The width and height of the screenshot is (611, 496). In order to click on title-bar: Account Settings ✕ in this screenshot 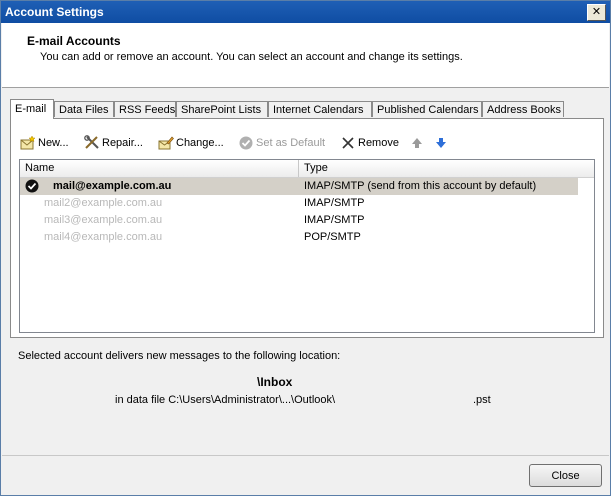, I will do `click(305, 12)`.